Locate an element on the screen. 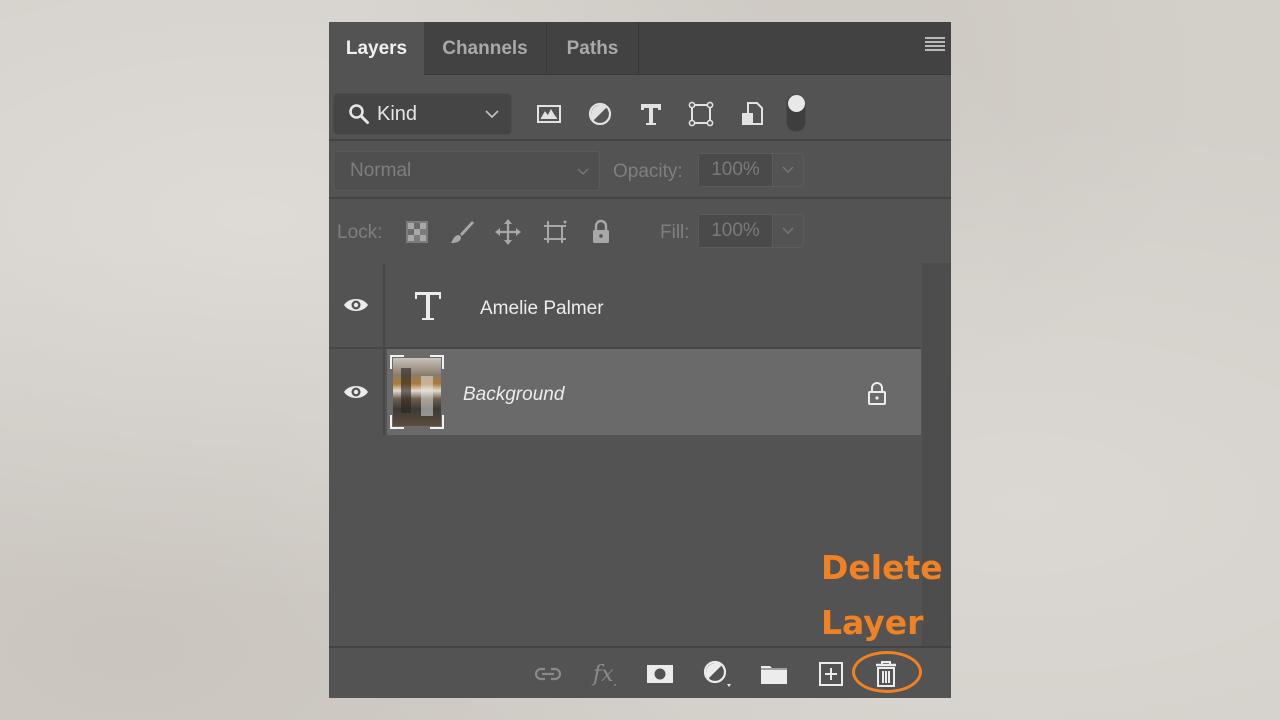 This screenshot has height=720, width=1280. filter-toggle-switch is located at coordinates (796, 113).